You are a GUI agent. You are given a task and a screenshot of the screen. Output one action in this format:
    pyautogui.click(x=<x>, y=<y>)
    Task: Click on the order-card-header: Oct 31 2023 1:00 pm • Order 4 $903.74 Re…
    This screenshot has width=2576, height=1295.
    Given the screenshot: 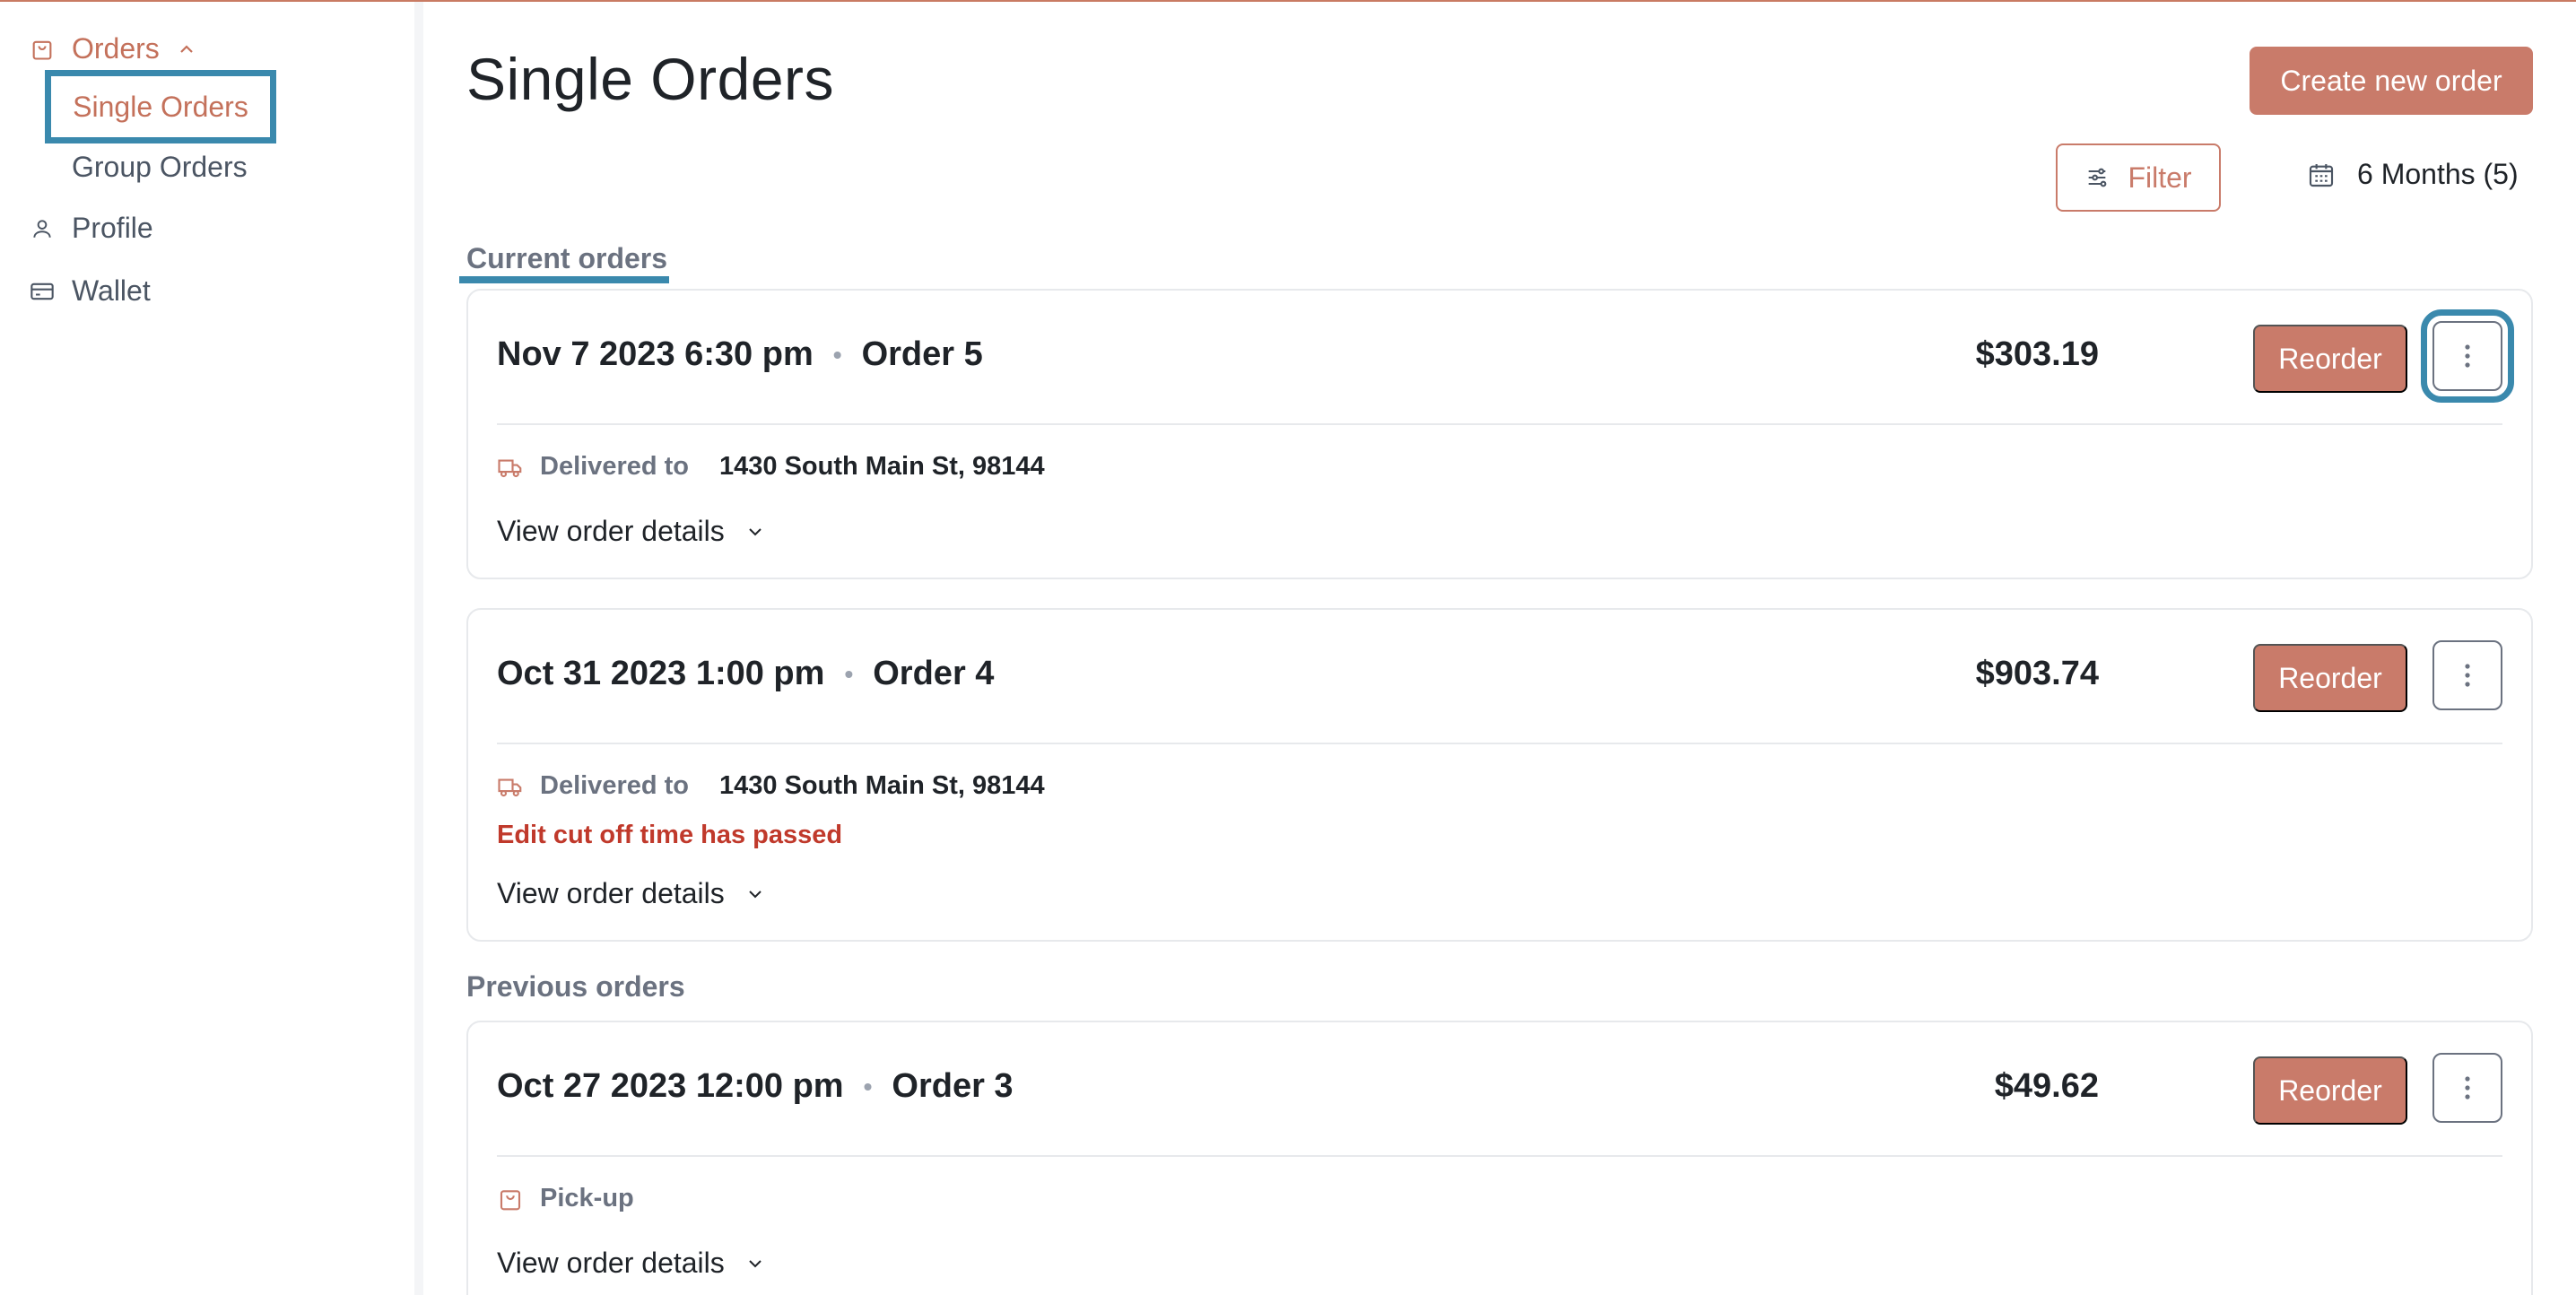 What is the action you would take?
    pyautogui.click(x=1499, y=677)
    